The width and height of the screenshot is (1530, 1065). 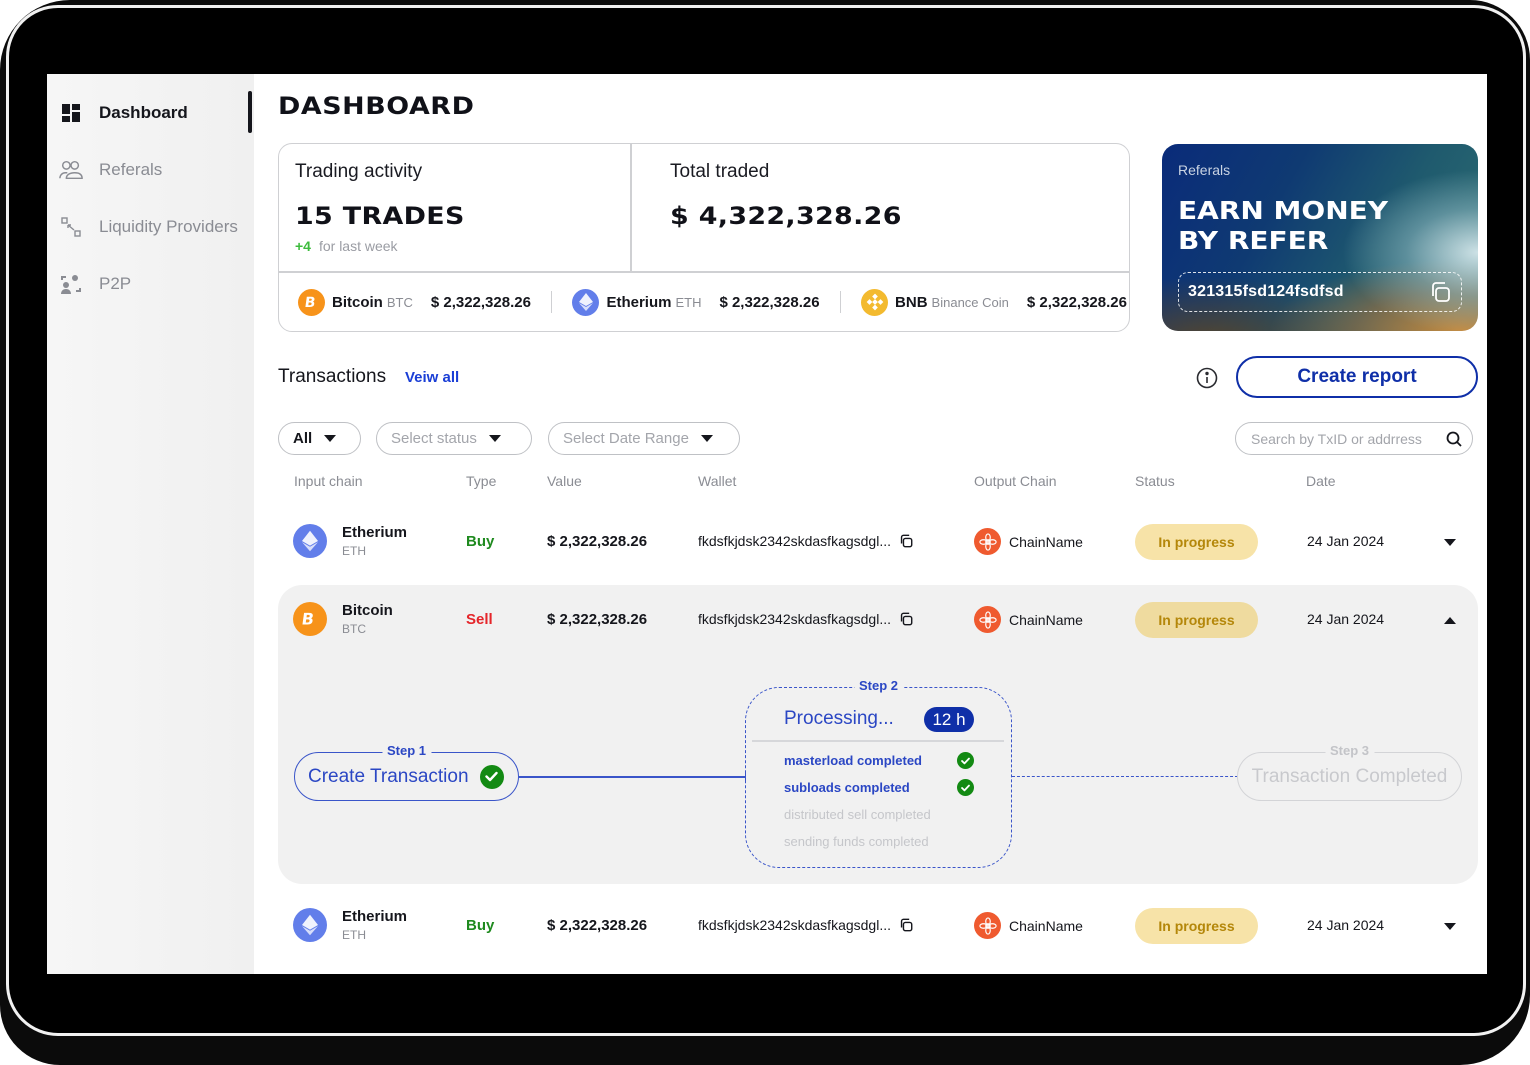 I want to click on substep-label: masterload completed, so click(x=853, y=760).